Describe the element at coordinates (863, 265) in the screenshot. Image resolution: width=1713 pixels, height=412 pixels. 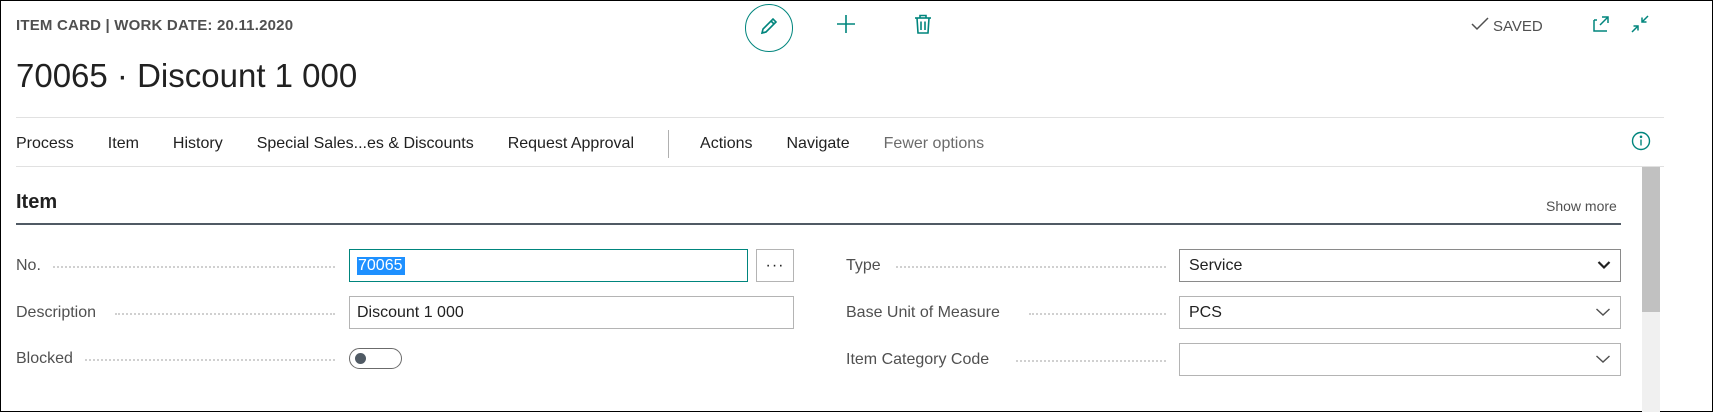
I see `field-label-type: Type` at that location.